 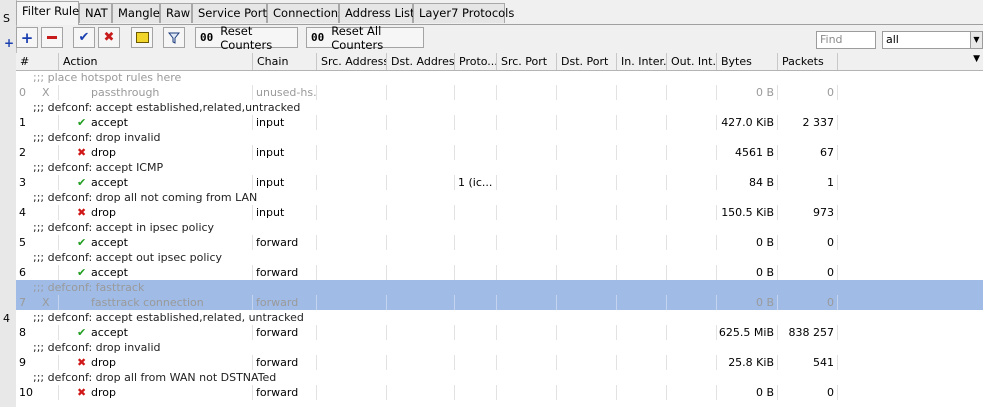 What do you see at coordinates (9, 43) in the screenshot?
I see `gutter-add-icon: +` at bounding box center [9, 43].